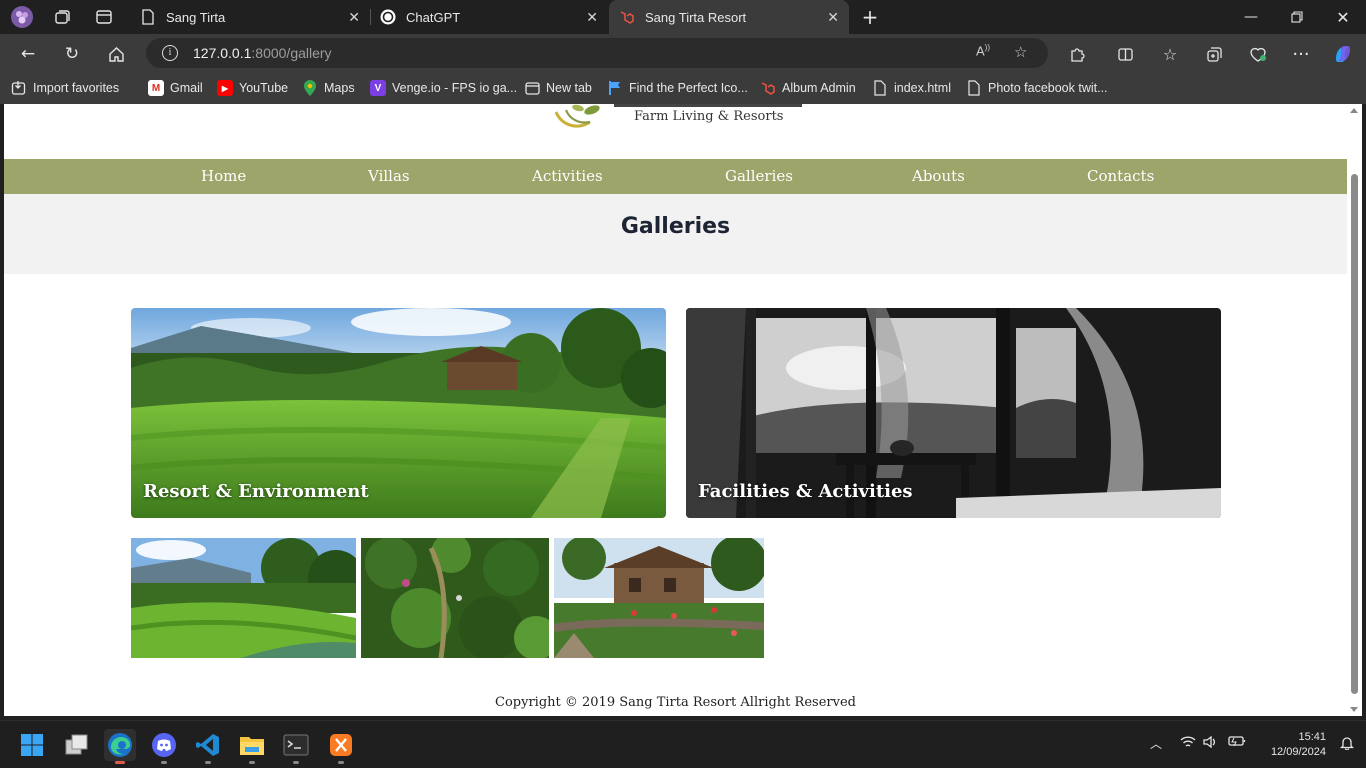  What do you see at coordinates (577, 116) in the screenshot?
I see `logo-leaf-icon` at bounding box center [577, 116].